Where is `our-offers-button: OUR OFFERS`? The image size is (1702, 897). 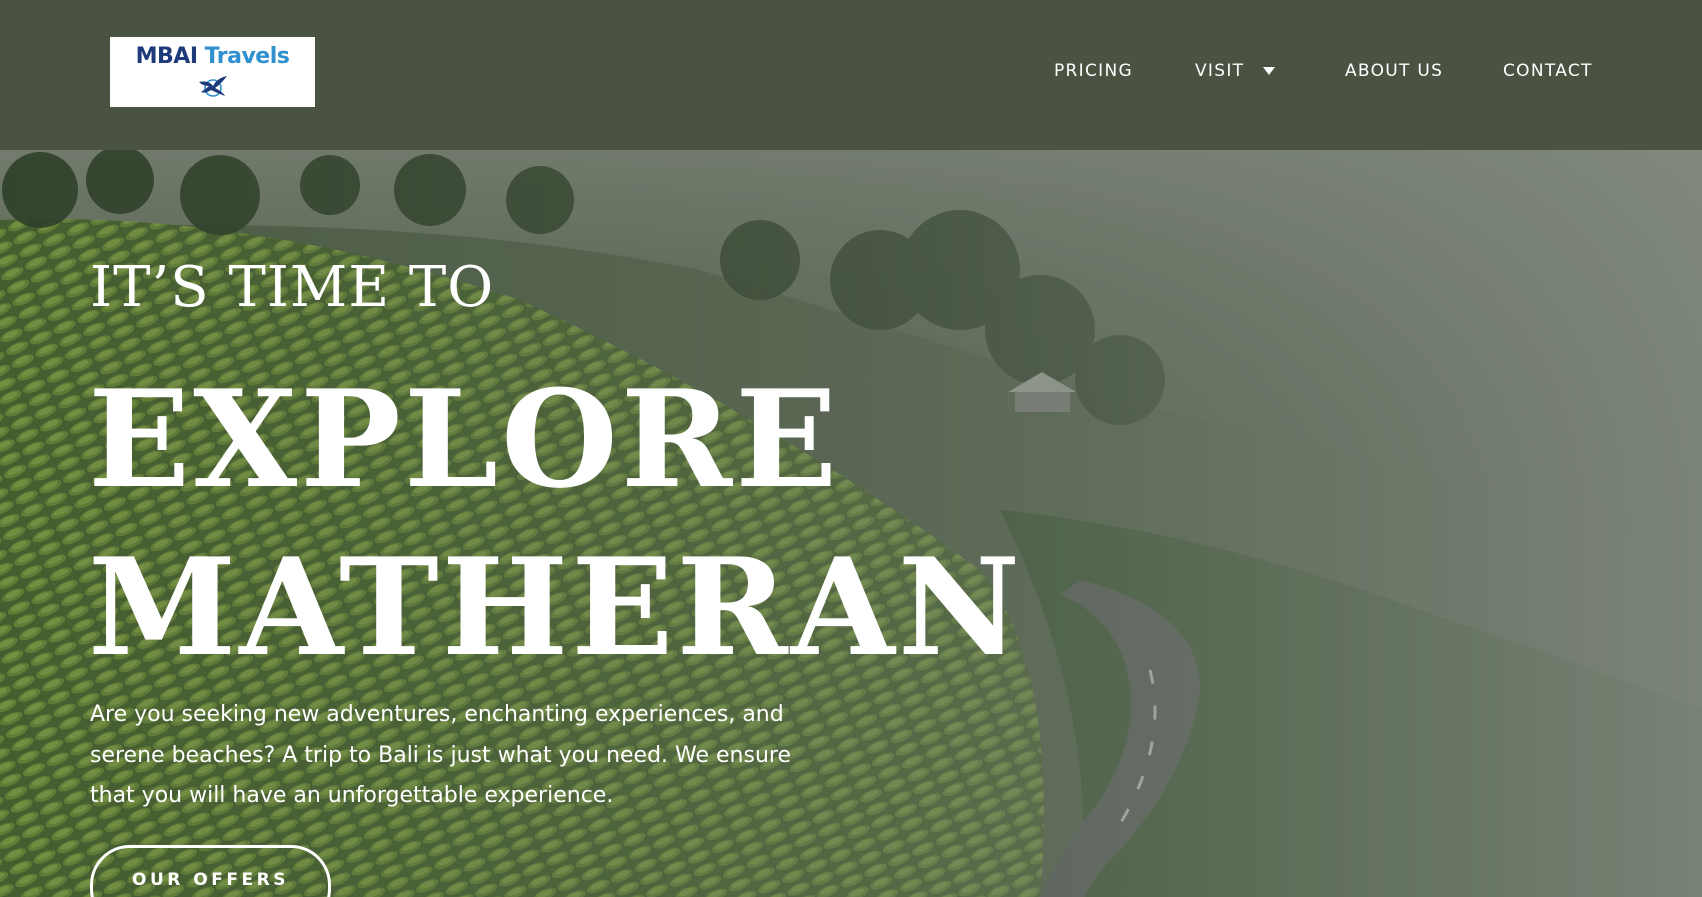
our-offers-button: OUR OFFERS is located at coordinates (210, 871).